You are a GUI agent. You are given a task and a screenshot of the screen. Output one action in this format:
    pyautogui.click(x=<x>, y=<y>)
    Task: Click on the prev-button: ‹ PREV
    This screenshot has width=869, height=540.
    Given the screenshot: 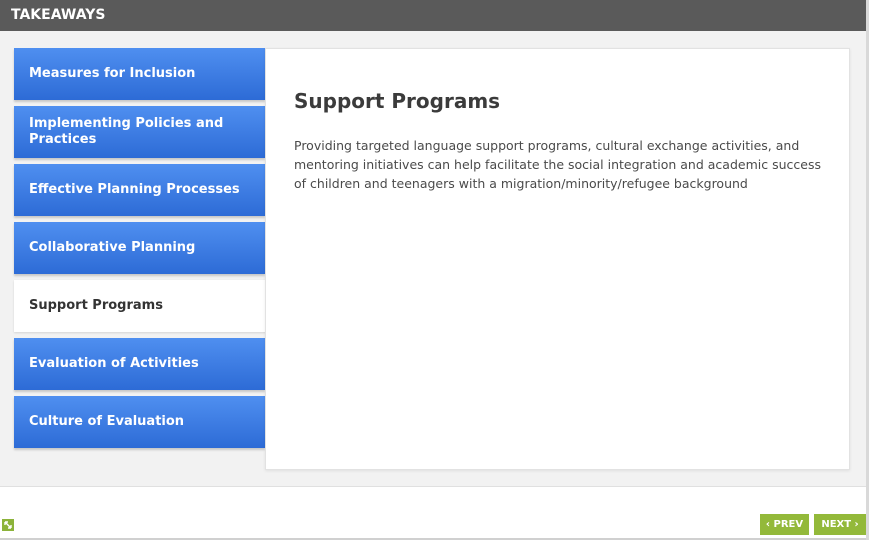 What is the action you would take?
    pyautogui.click(x=784, y=524)
    